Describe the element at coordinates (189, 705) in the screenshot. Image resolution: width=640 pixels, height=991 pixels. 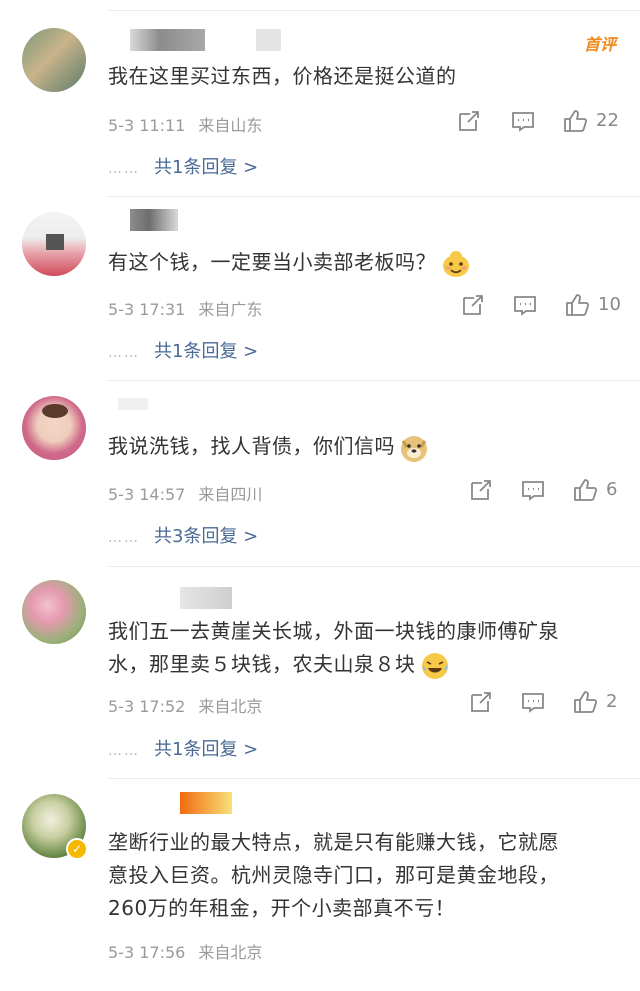
I see `comment-meta: 5-3 17:52 来自北京` at that location.